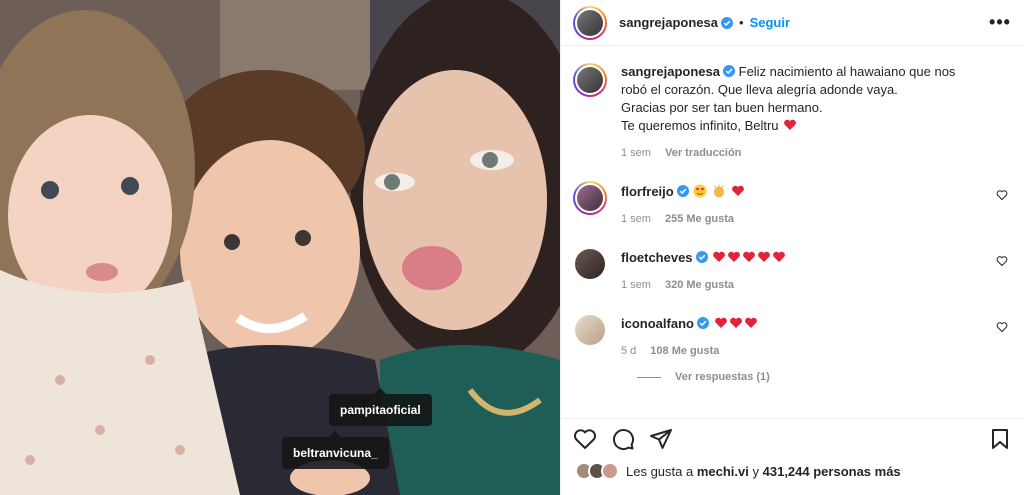 Image resolution: width=1024 pixels, height=495 pixels. Describe the element at coordinates (628, 351) in the screenshot. I see `comment-time: 5 d` at that location.